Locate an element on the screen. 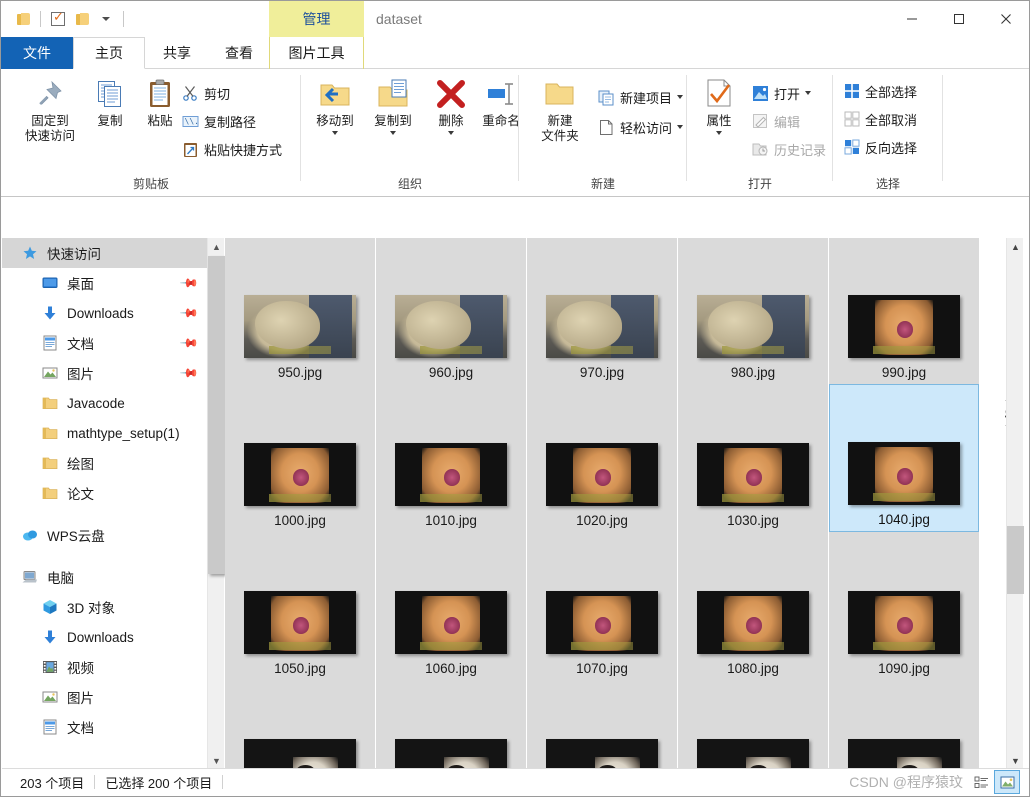 The width and height of the screenshot is (1030, 797). sidebar-item-javacode: Javacode is located at coordinates (104, 403).